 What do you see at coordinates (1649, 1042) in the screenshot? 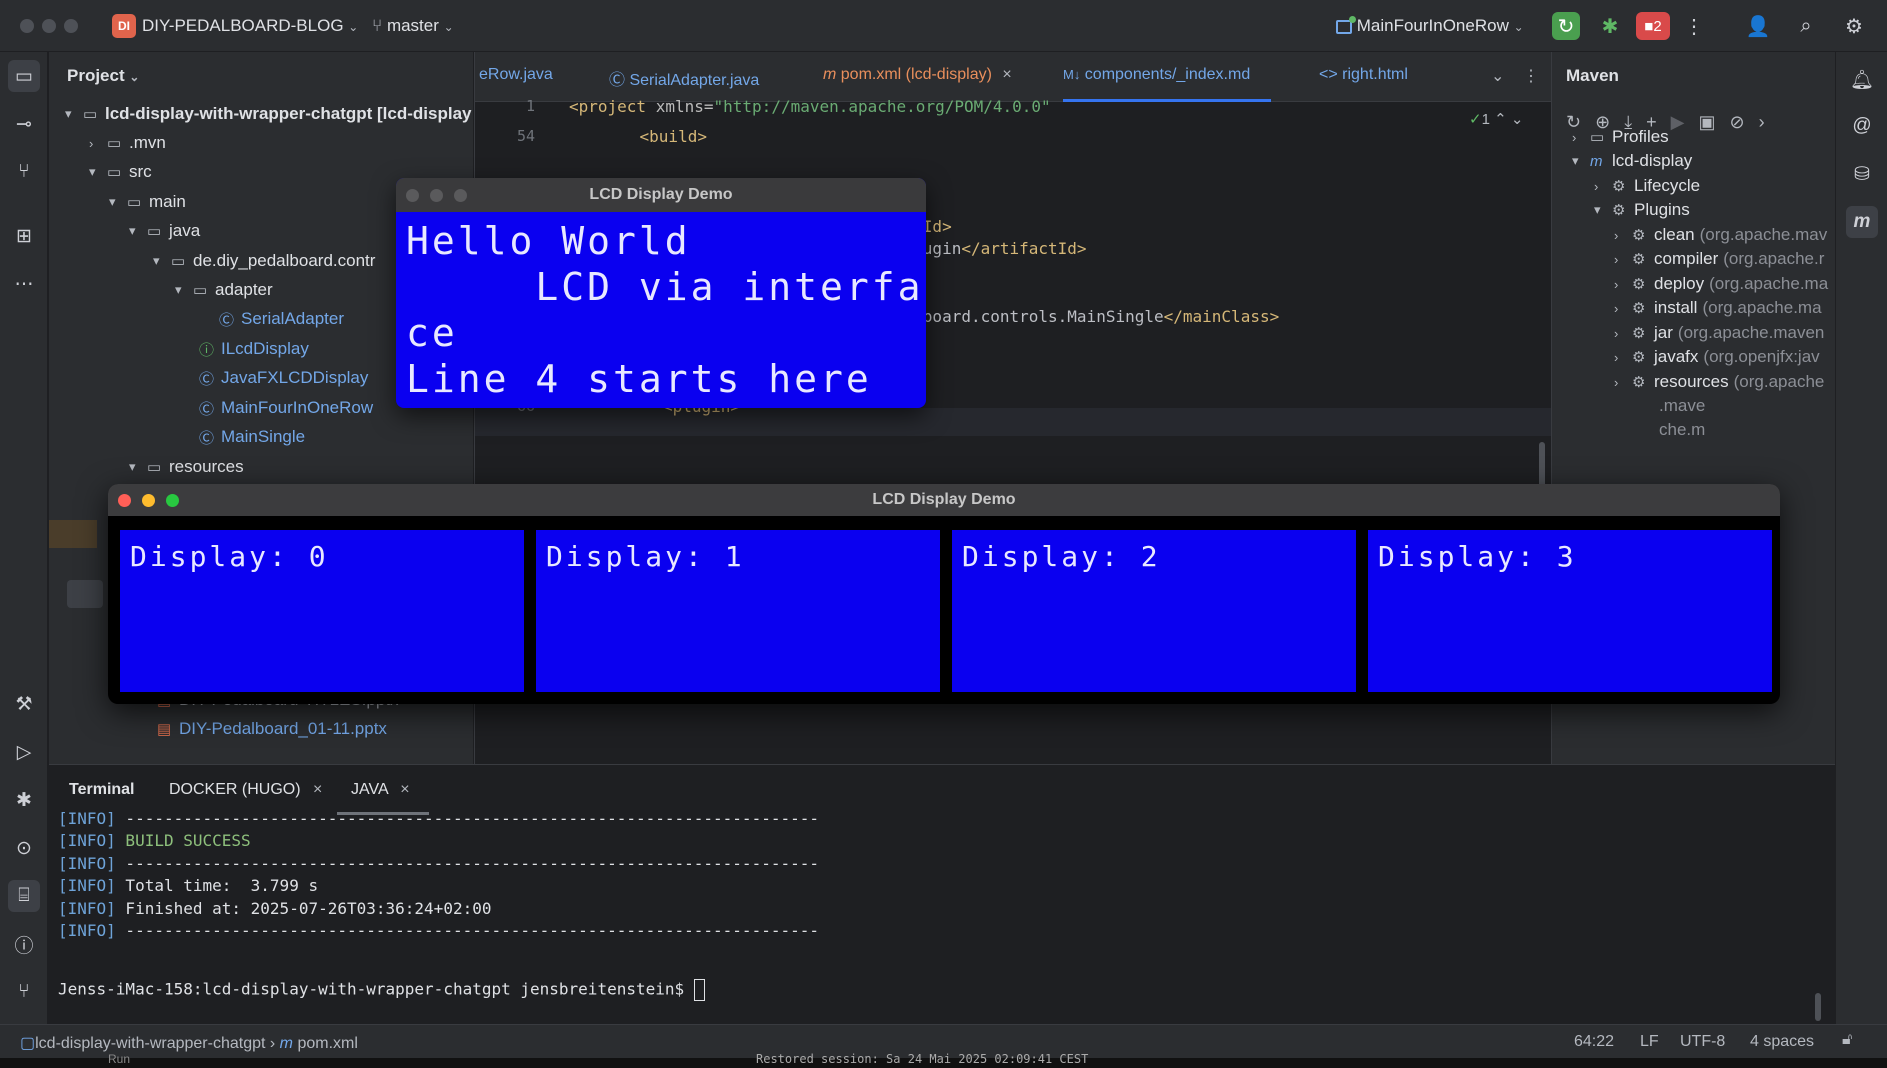
I see `line-separator: LF` at bounding box center [1649, 1042].